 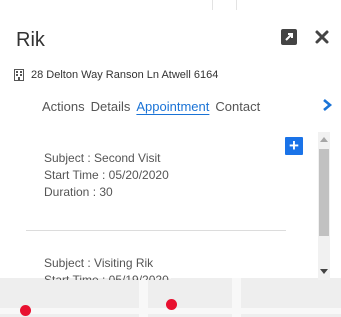 What do you see at coordinates (106, 276) in the screenshot?
I see `appointment-start: Start Time : 05/19/2020` at bounding box center [106, 276].